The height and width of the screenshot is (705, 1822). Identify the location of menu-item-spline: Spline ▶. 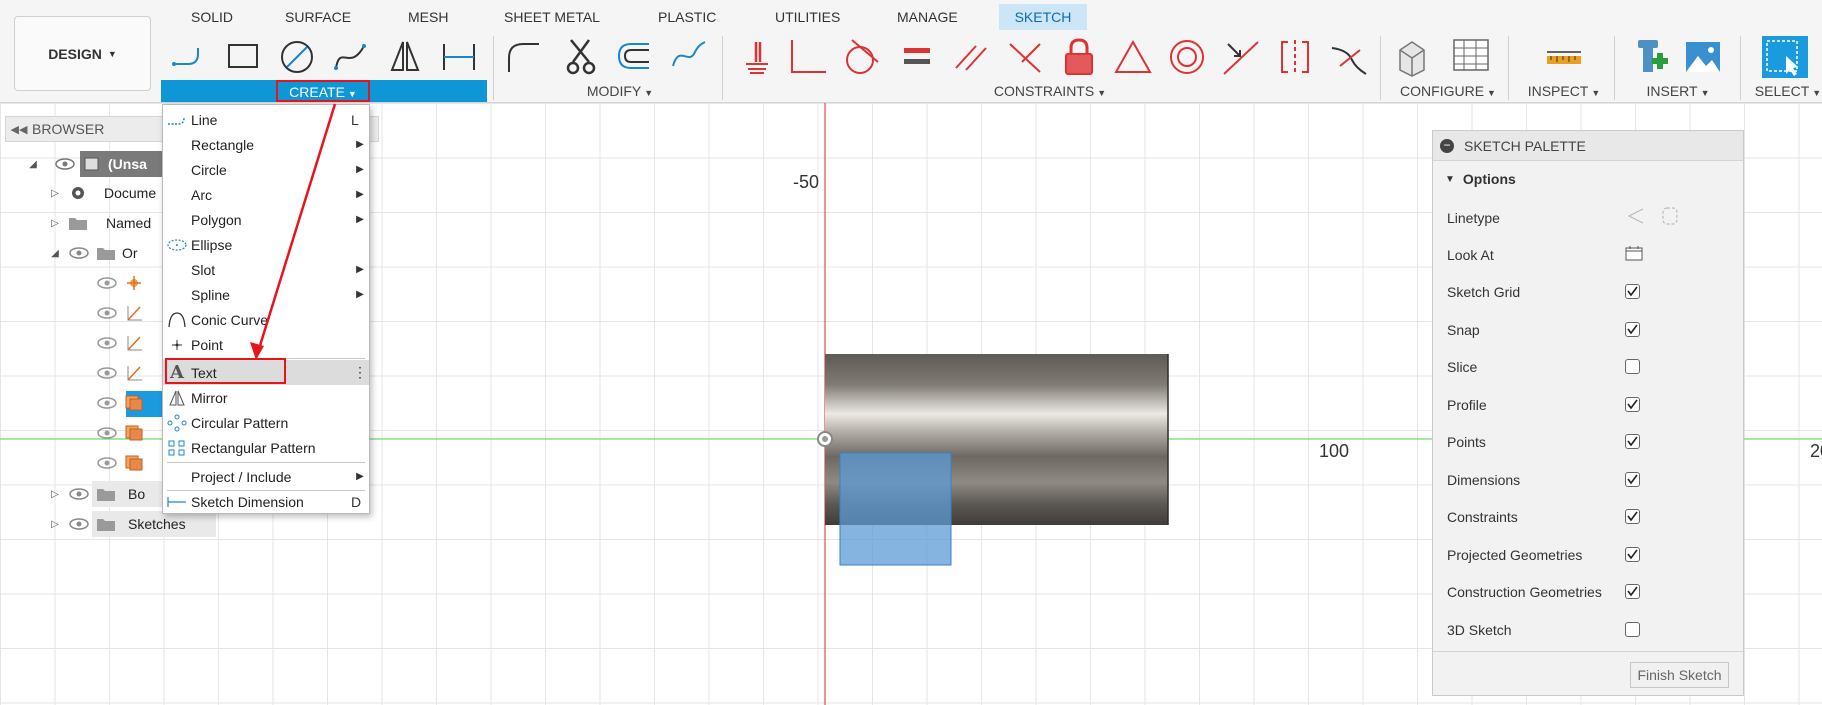
(266, 294).